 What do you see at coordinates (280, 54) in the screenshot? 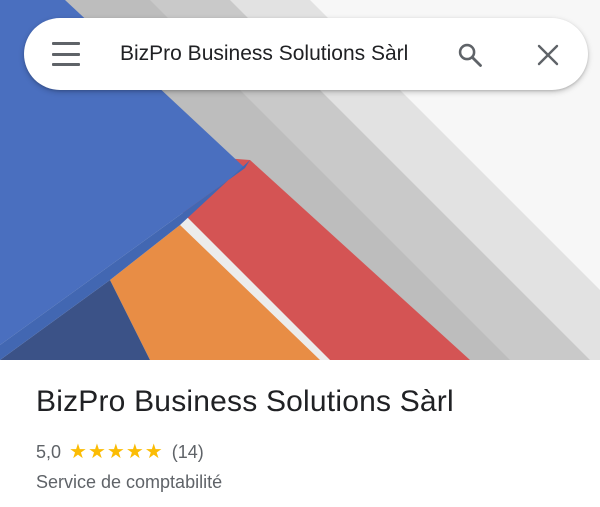
I see `search-input` at bounding box center [280, 54].